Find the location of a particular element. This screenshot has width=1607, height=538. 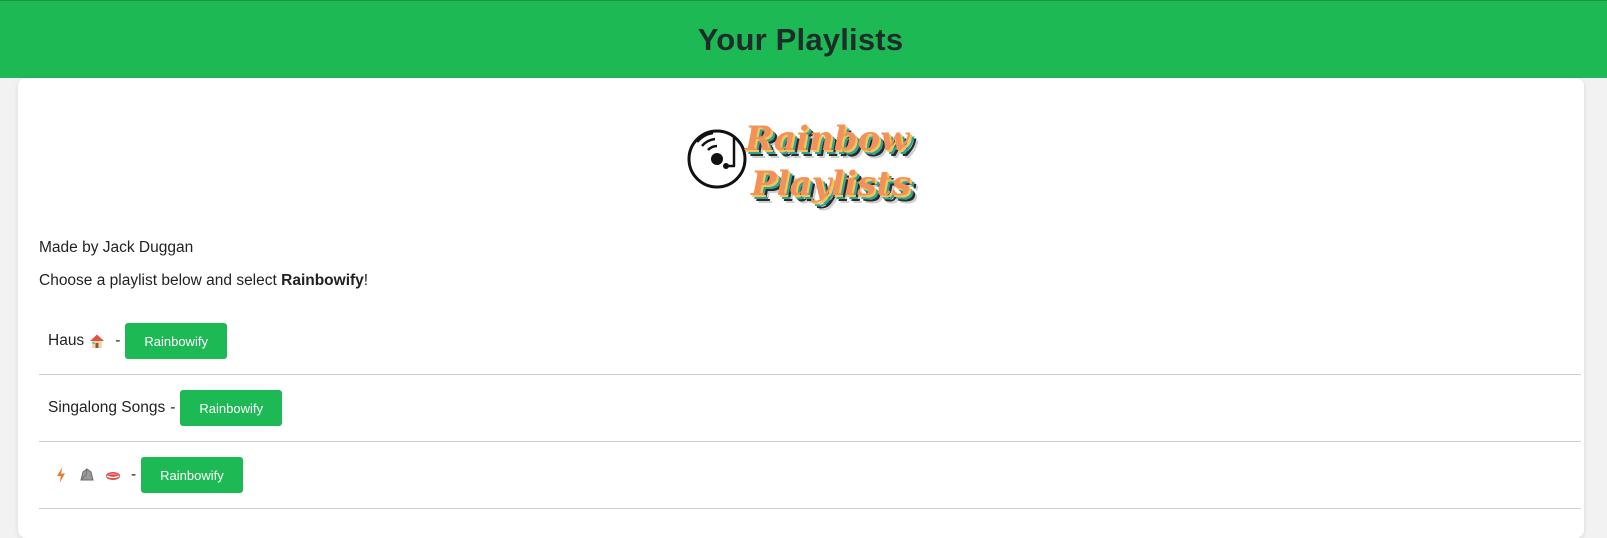

lips-emoji-icon is located at coordinates (113, 475).